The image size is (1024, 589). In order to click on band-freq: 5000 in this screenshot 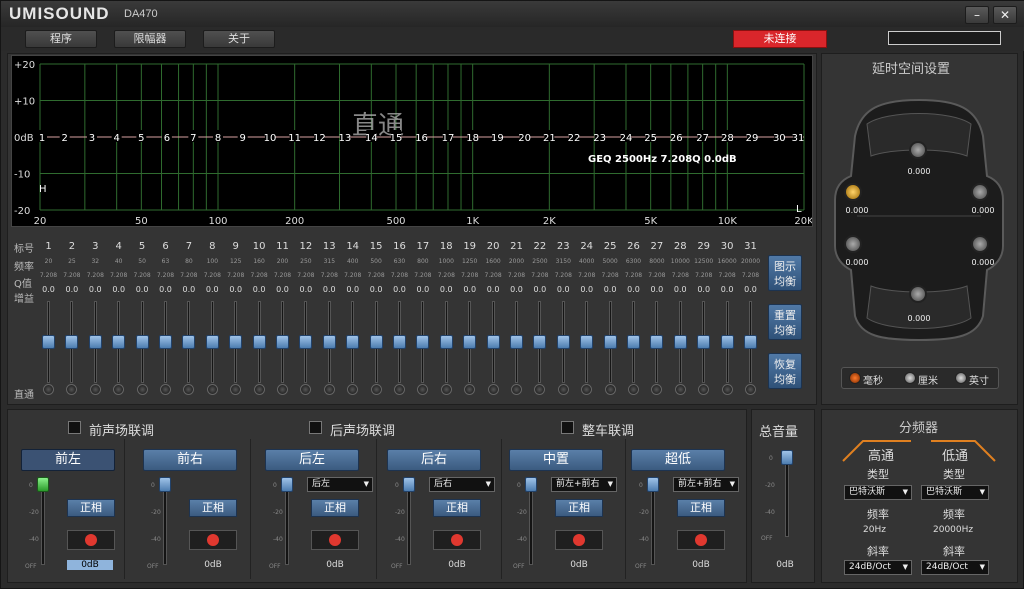, I will do `click(610, 262)`.